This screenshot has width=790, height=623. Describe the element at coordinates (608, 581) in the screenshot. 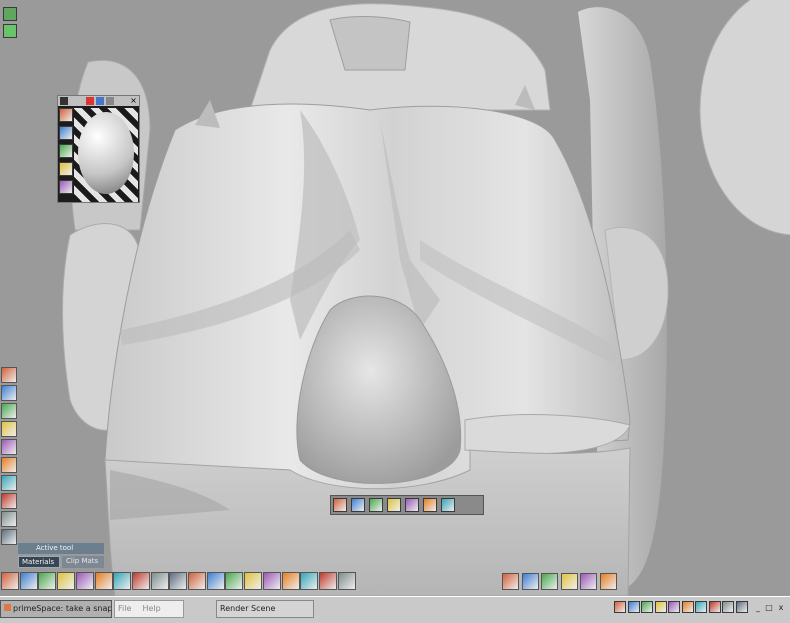

I see `help-icon` at that location.